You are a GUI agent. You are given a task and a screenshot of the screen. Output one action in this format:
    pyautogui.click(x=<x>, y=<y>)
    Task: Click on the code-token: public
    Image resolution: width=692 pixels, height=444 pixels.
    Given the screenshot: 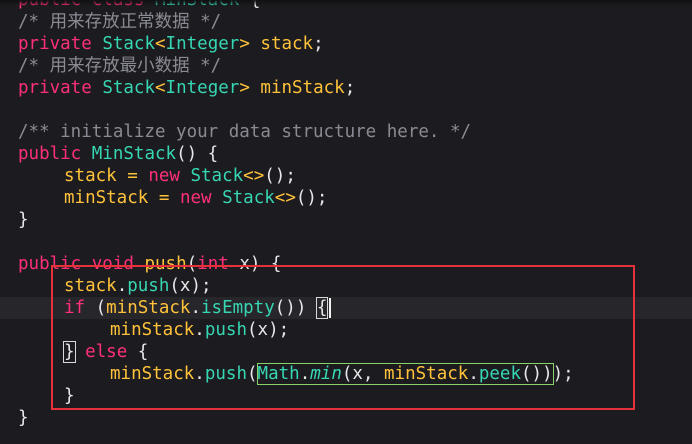 What is the action you would take?
    pyautogui.click(x=50, y=154)
    